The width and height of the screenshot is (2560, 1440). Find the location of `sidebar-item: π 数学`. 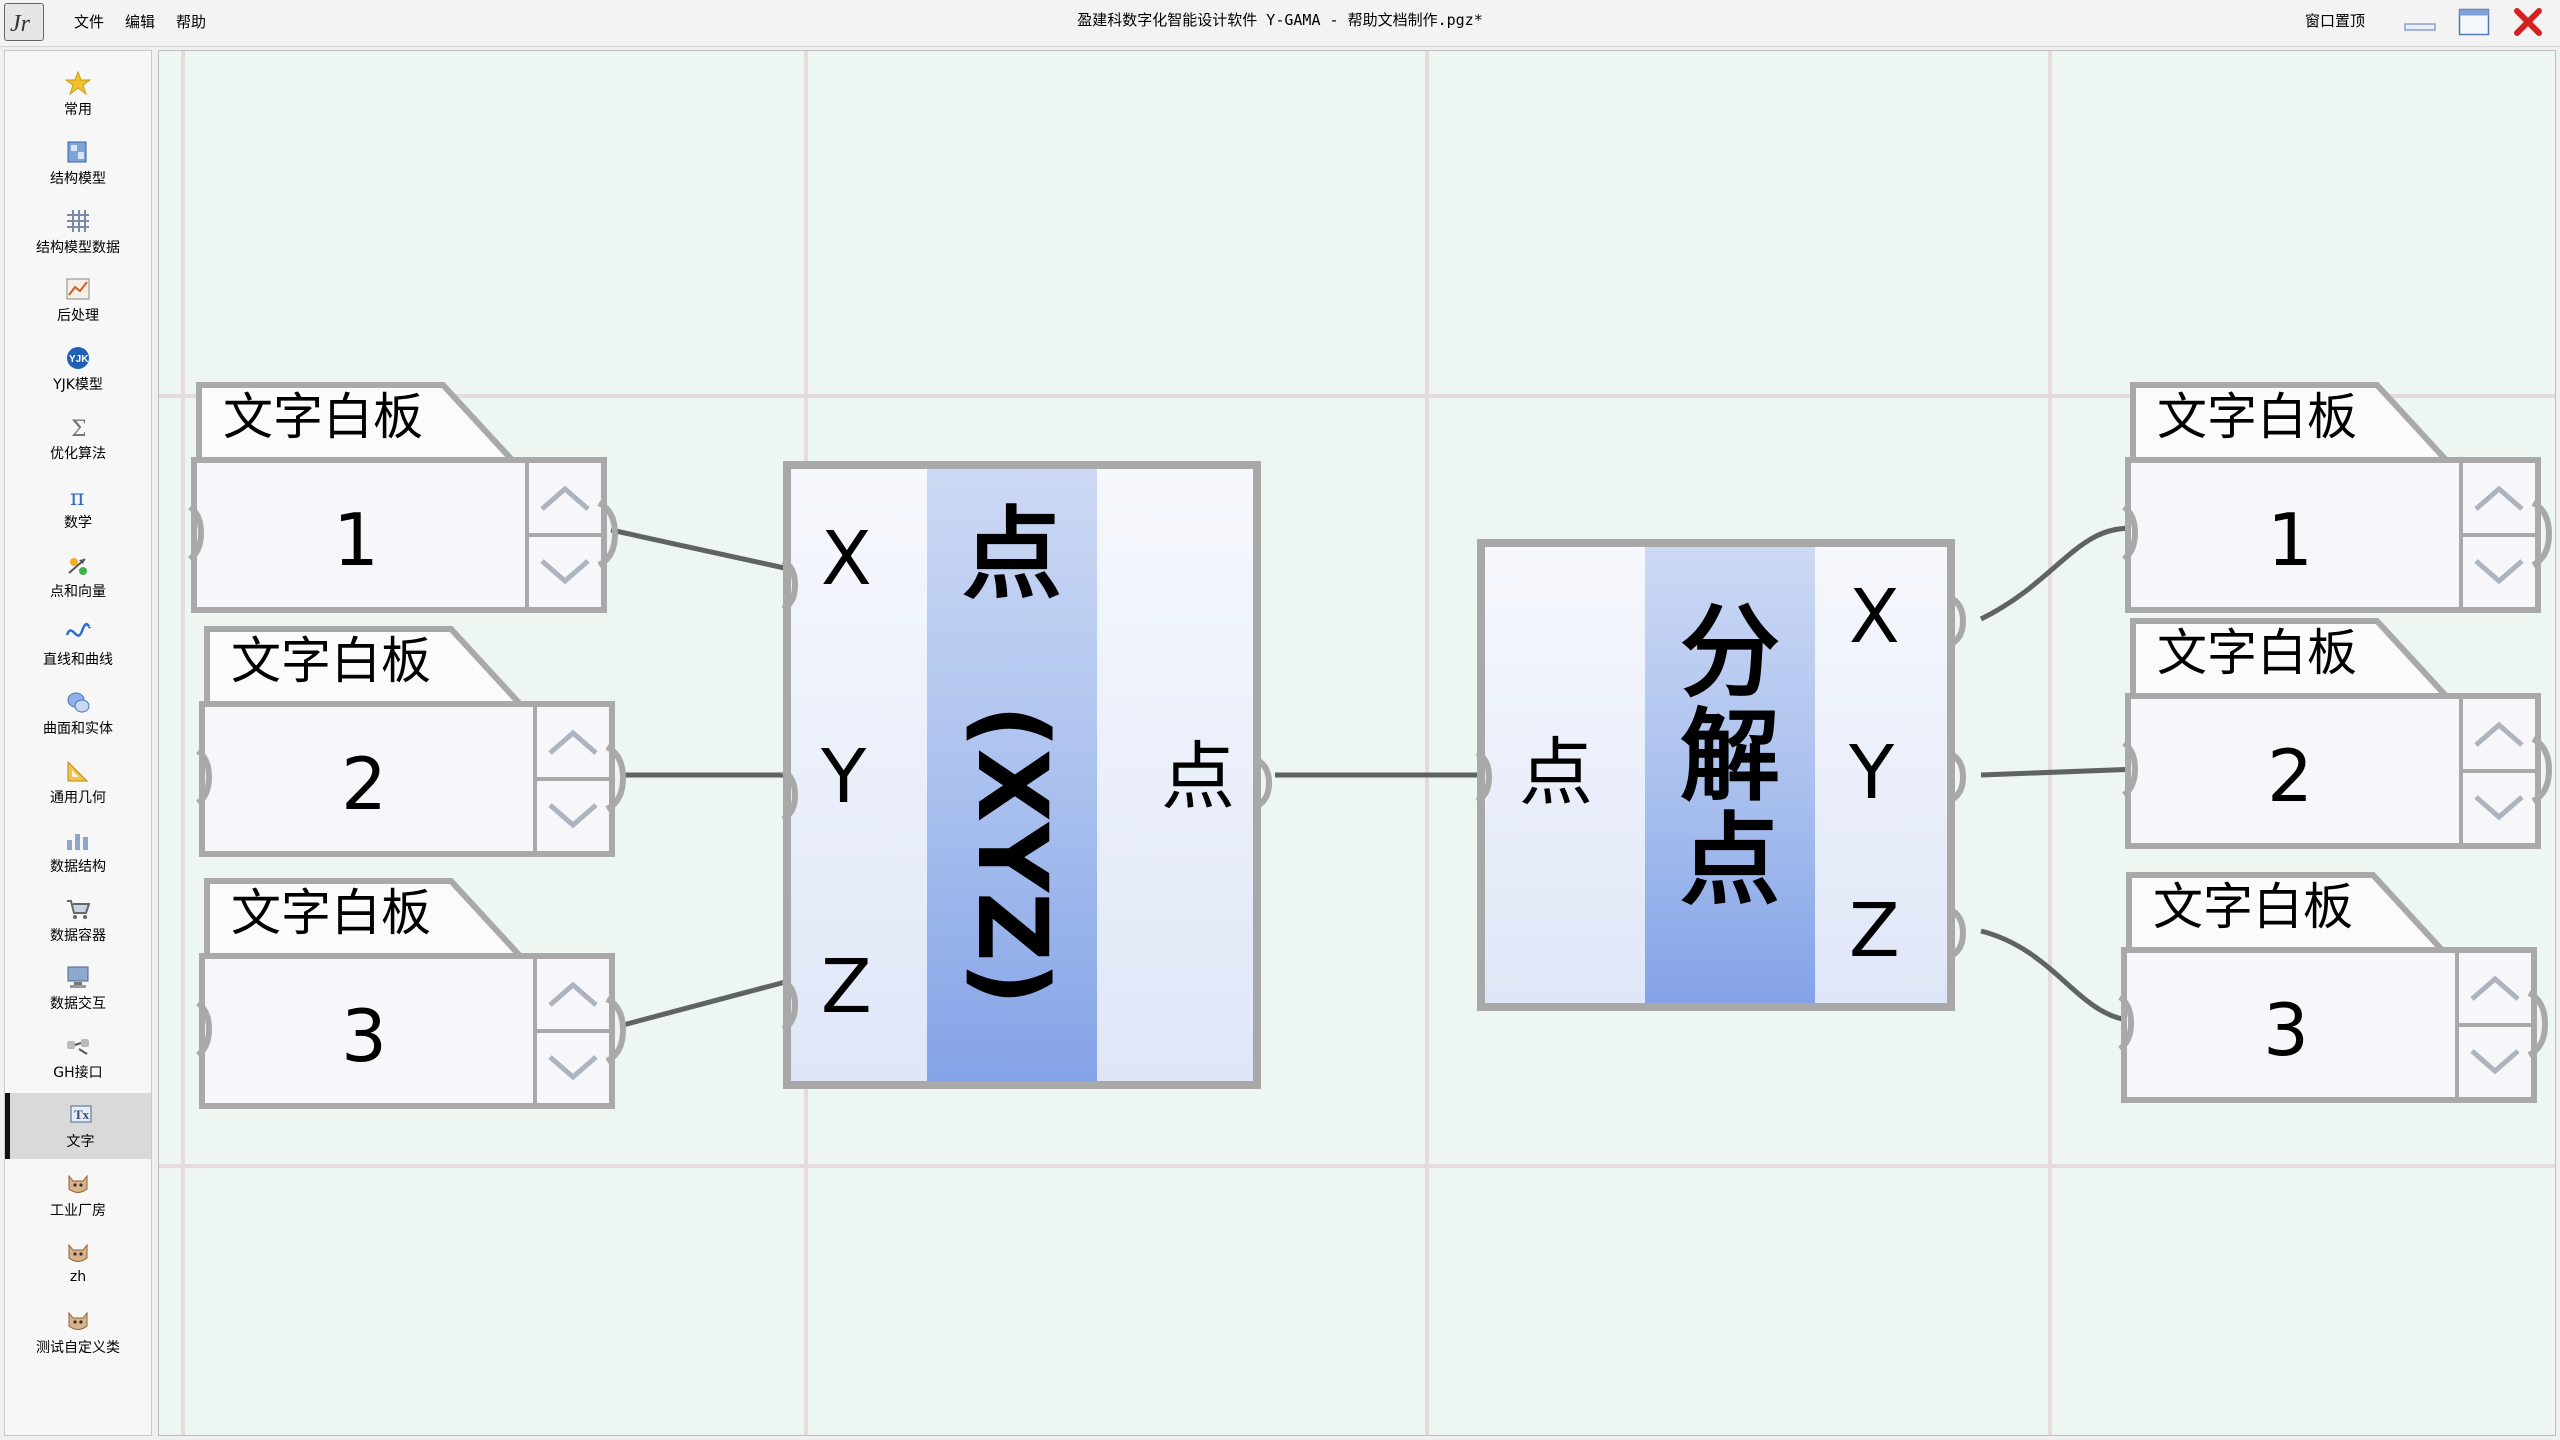

sidebar-item: π 数学 is located at coordinates (78, 507).